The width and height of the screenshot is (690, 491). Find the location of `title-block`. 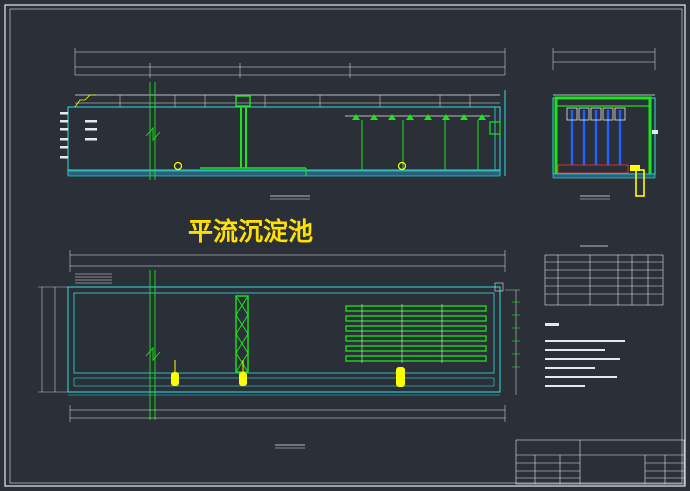

title-block is located at coordinates (600, 462).